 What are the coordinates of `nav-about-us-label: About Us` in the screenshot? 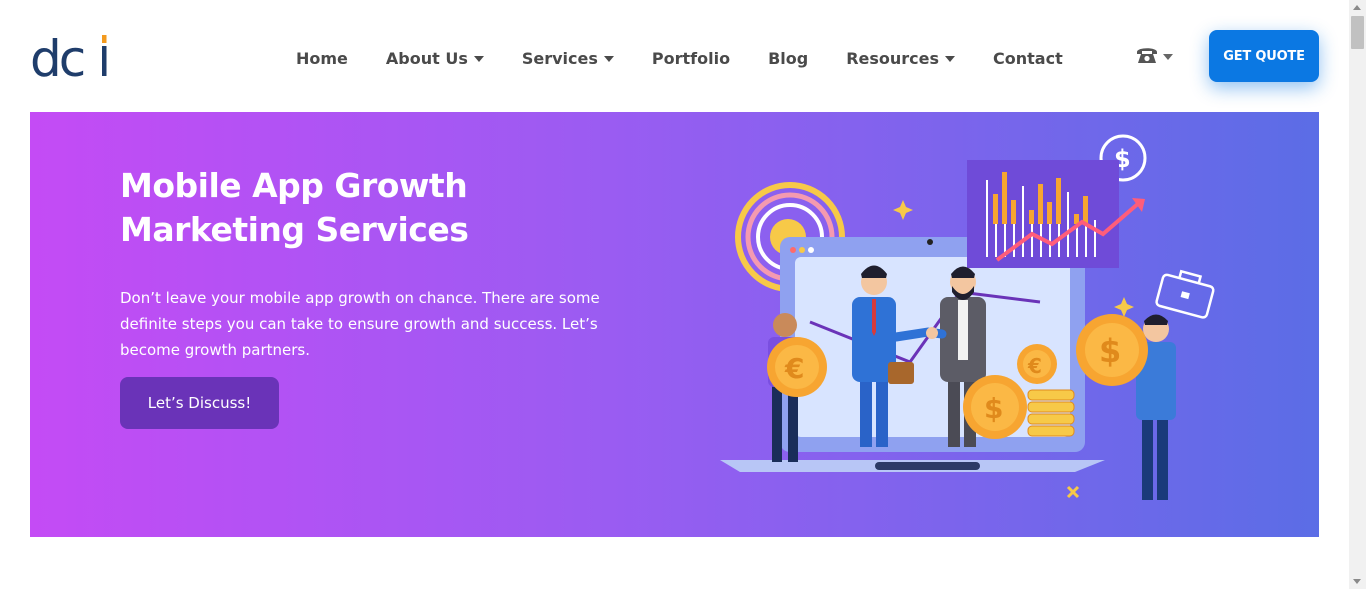 It's located at (426, 58).